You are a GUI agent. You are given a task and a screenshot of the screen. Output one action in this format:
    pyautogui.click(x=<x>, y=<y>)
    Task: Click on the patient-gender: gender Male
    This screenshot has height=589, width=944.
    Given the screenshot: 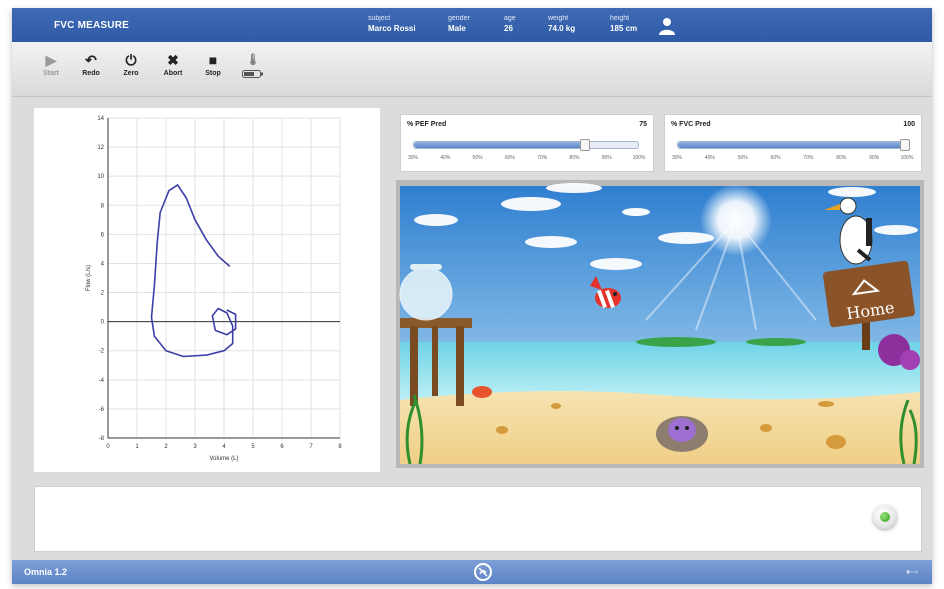 What is the action you would take?
    pyautogui.click(x=459, y=24)
    